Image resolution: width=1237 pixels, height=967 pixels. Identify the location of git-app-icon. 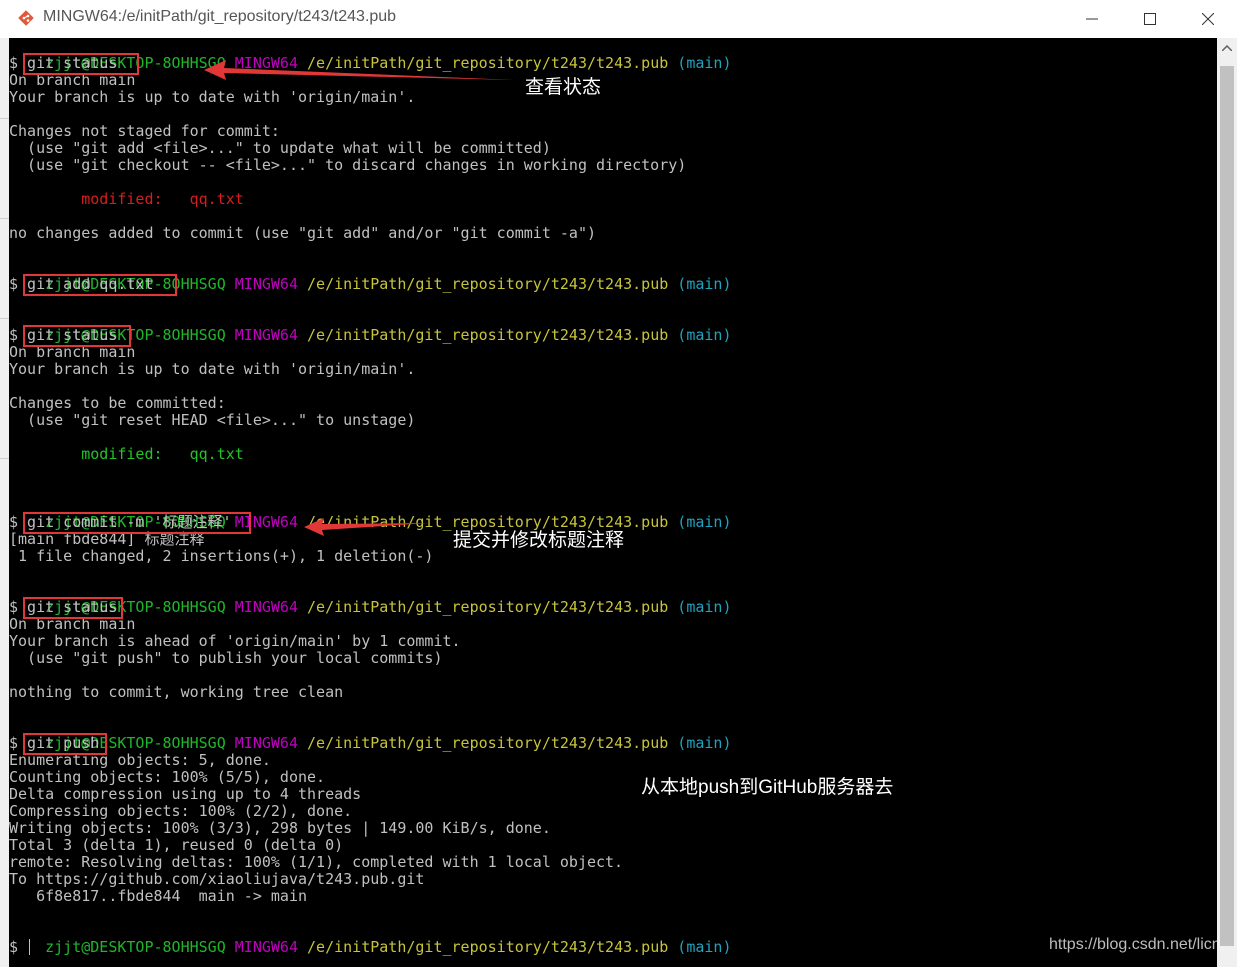
(26, 18).